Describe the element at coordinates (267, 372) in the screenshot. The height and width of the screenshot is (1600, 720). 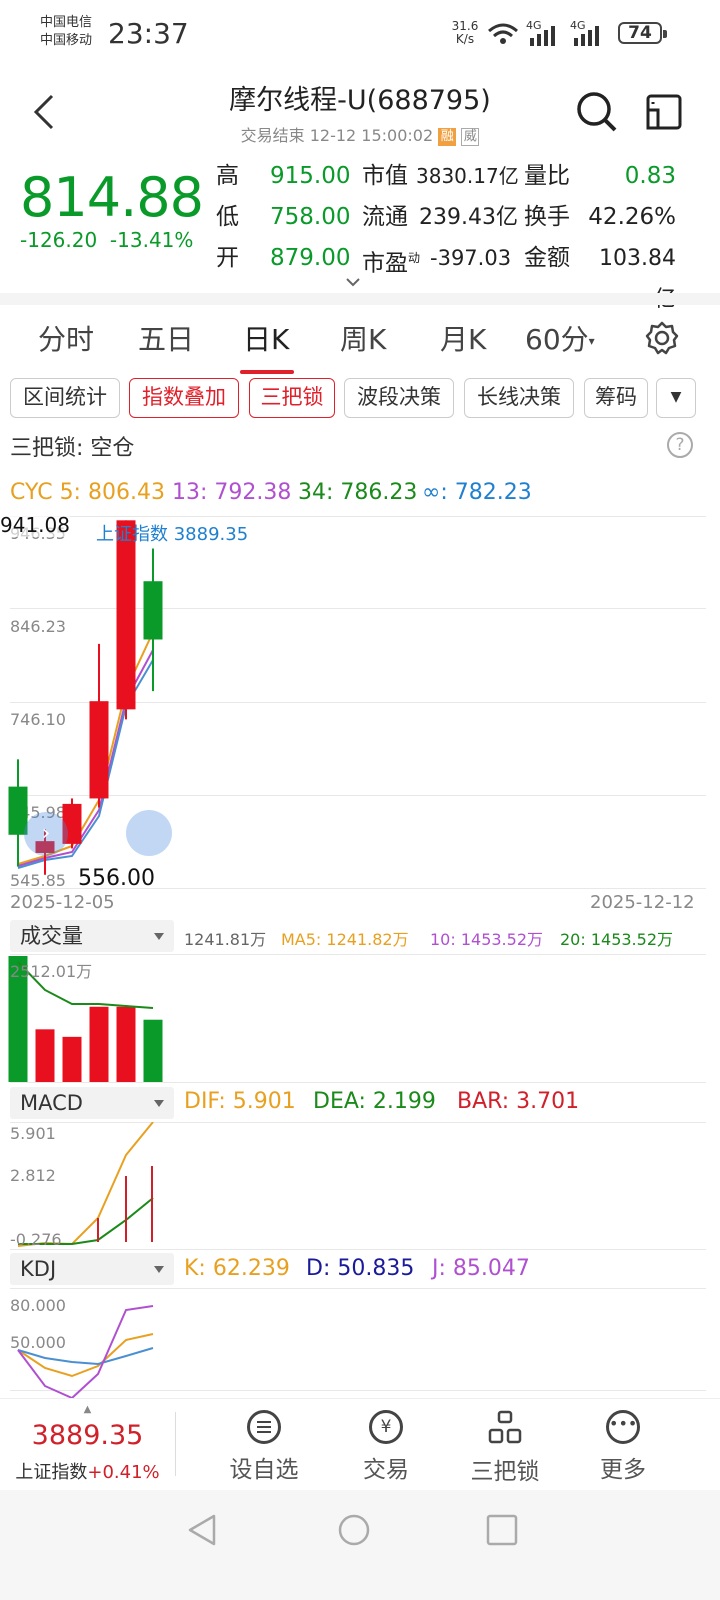
I see `tab-underline` at that location.